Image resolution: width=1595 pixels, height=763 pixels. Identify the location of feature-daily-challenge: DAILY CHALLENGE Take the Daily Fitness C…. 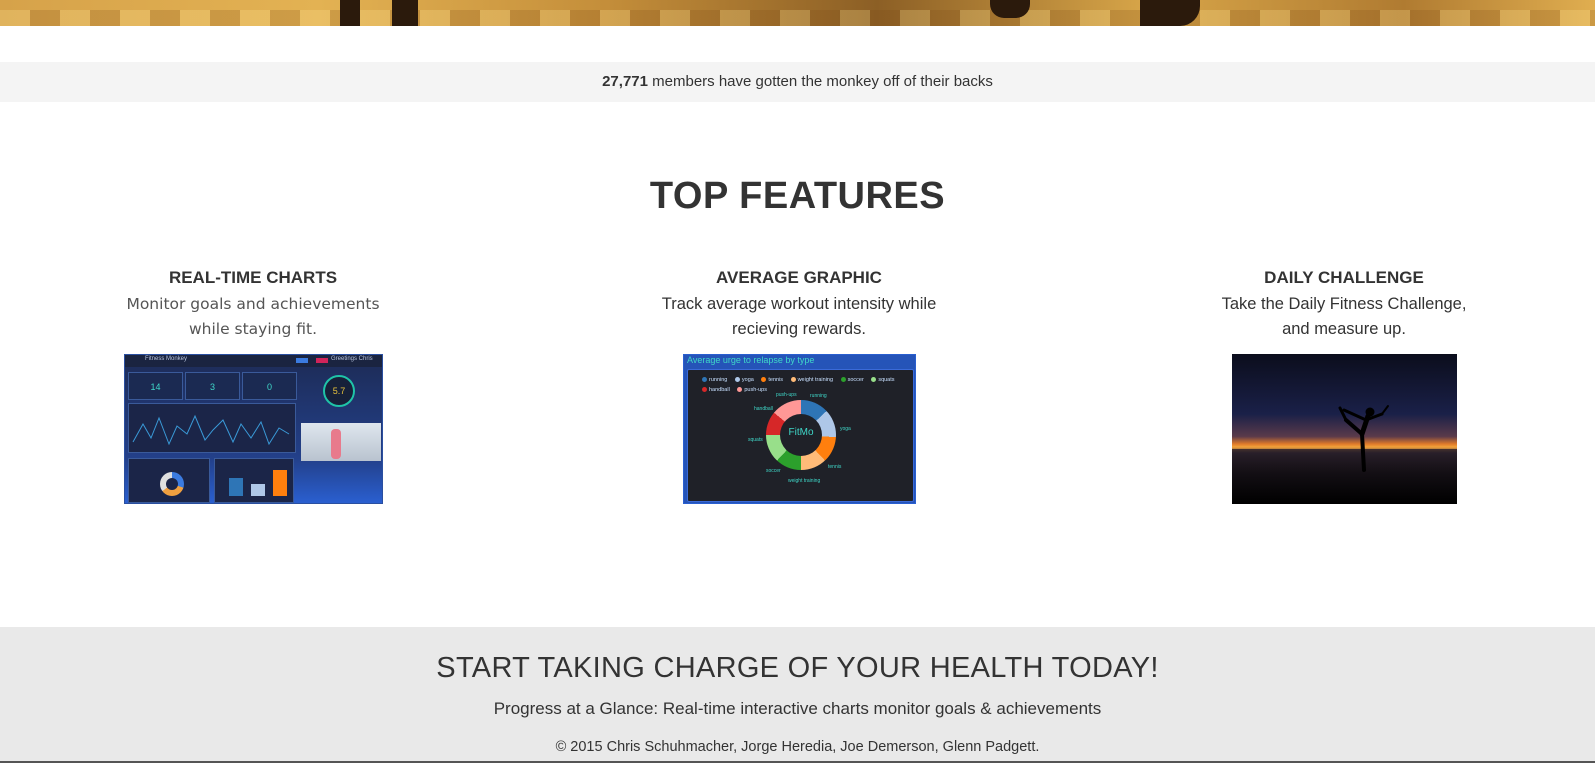
(1344, 305).